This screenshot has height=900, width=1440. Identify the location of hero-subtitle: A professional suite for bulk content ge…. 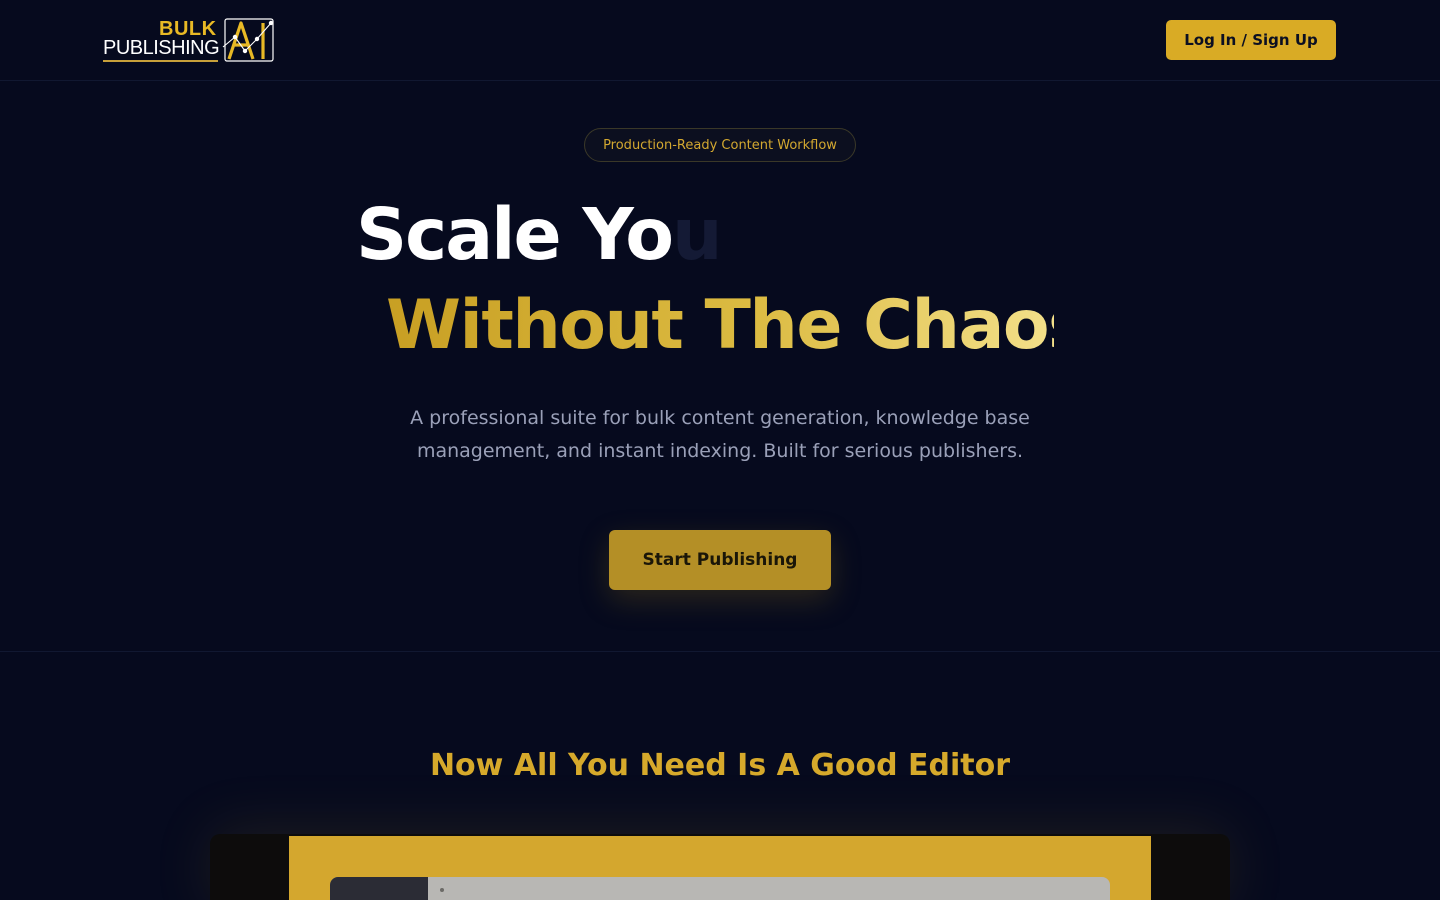
(720, 434).